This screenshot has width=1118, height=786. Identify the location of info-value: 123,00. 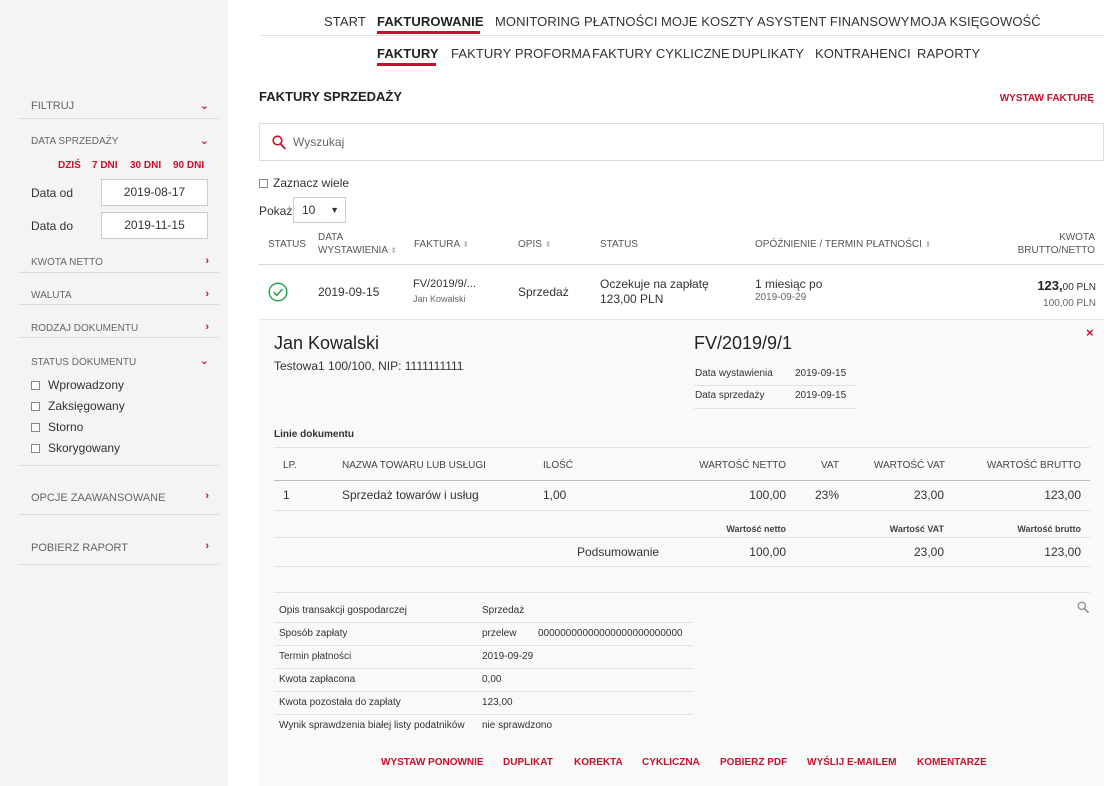
(497, 702).